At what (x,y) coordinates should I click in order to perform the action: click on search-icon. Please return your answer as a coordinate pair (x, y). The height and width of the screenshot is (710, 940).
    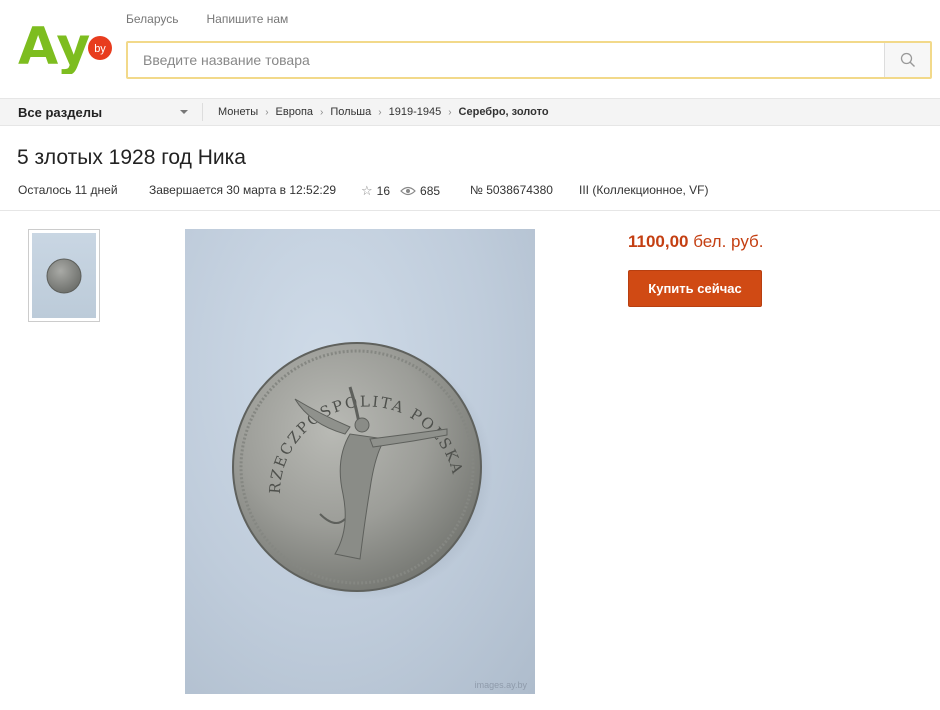
    Looking at the image, I should click on (907, 59).